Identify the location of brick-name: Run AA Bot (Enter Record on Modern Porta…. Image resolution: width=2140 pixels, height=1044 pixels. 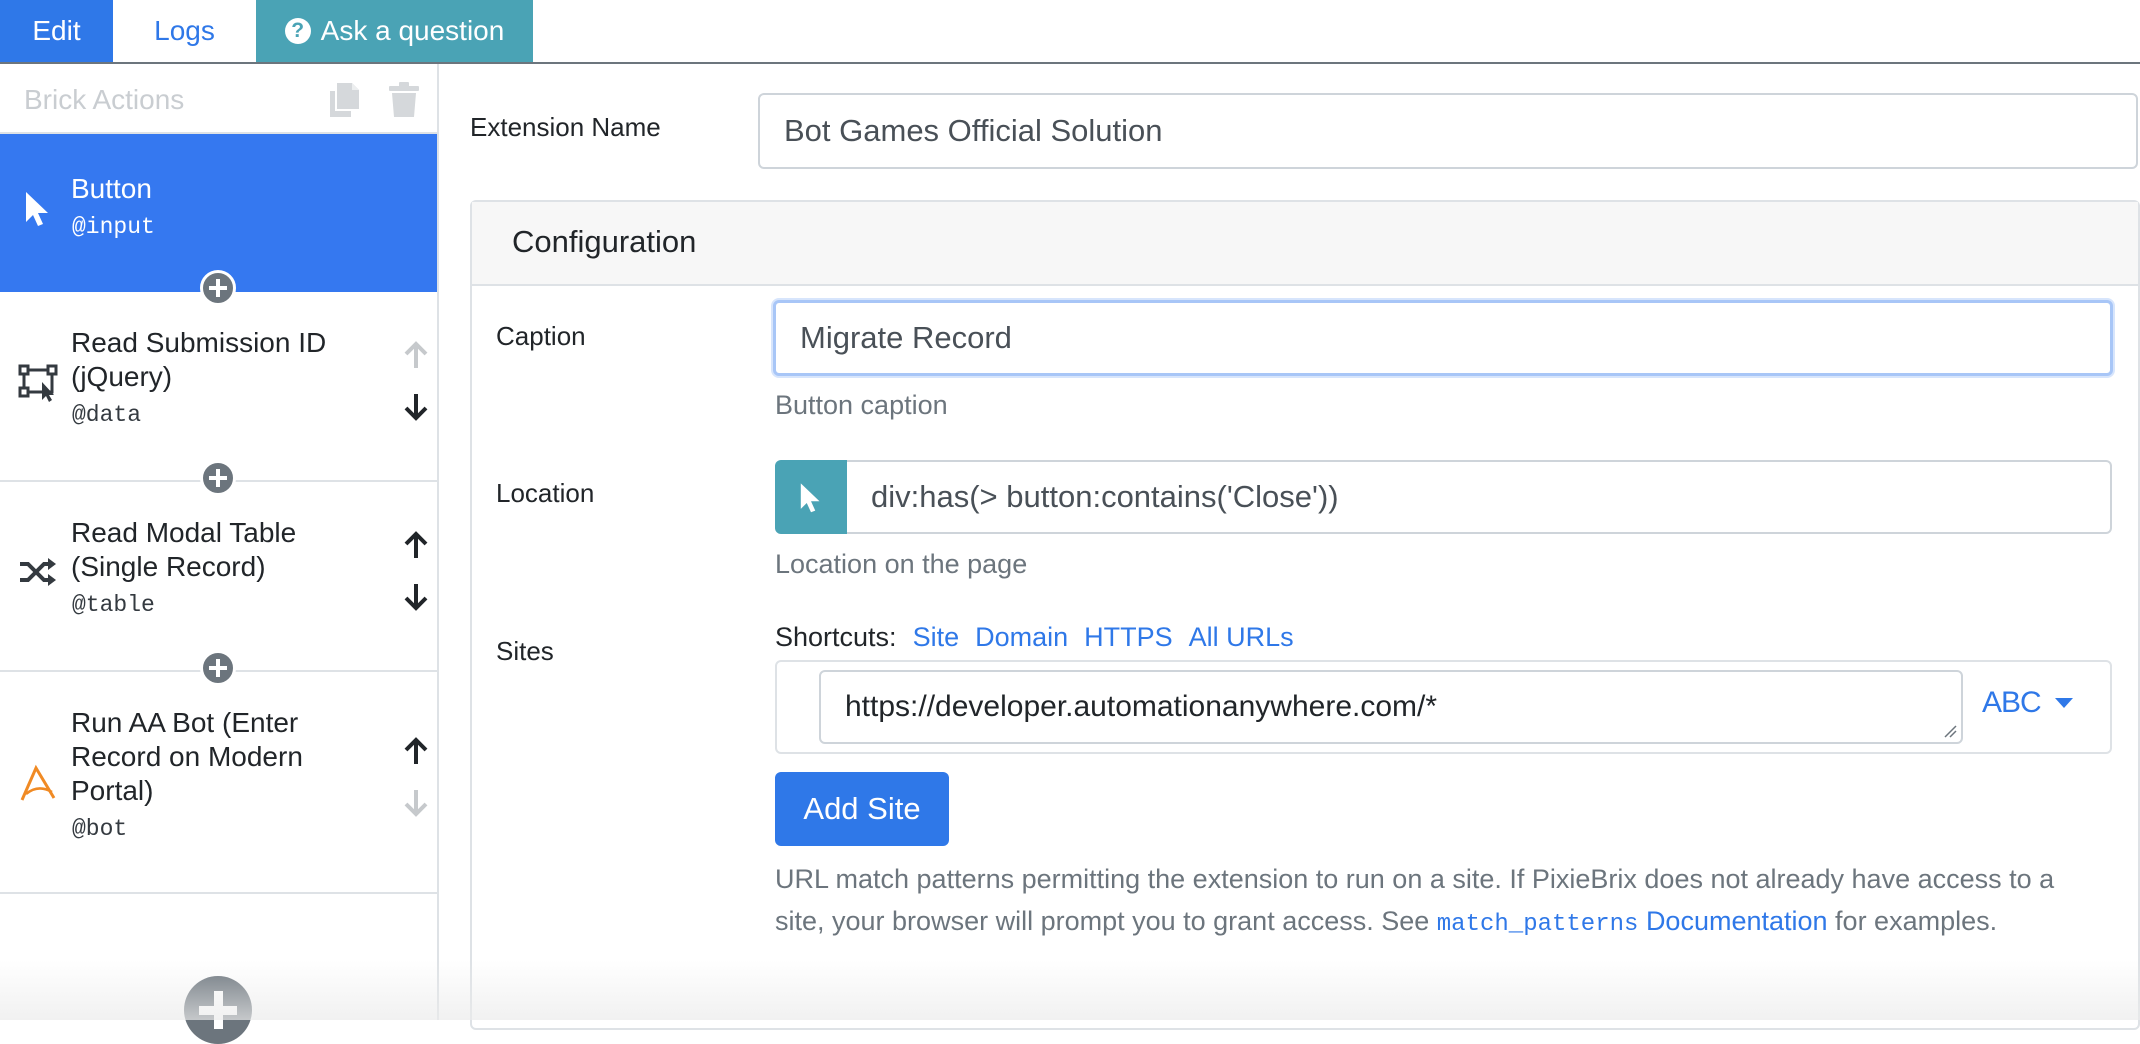
(187, 756).